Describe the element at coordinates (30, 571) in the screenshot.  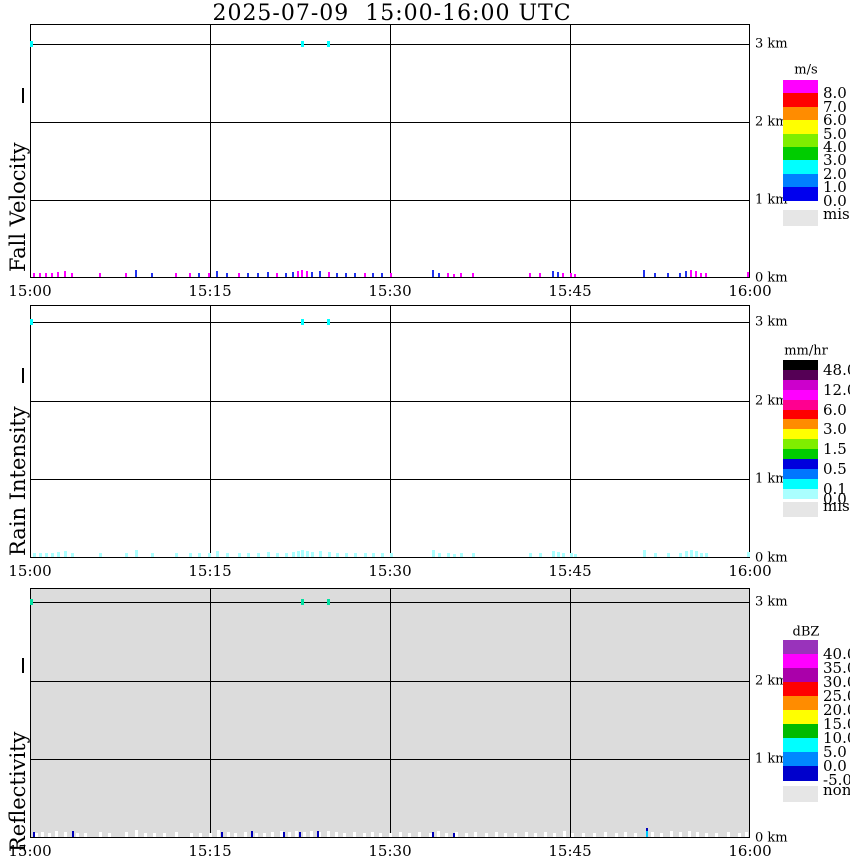
I see `x-tick-label: 15:00` at that location.